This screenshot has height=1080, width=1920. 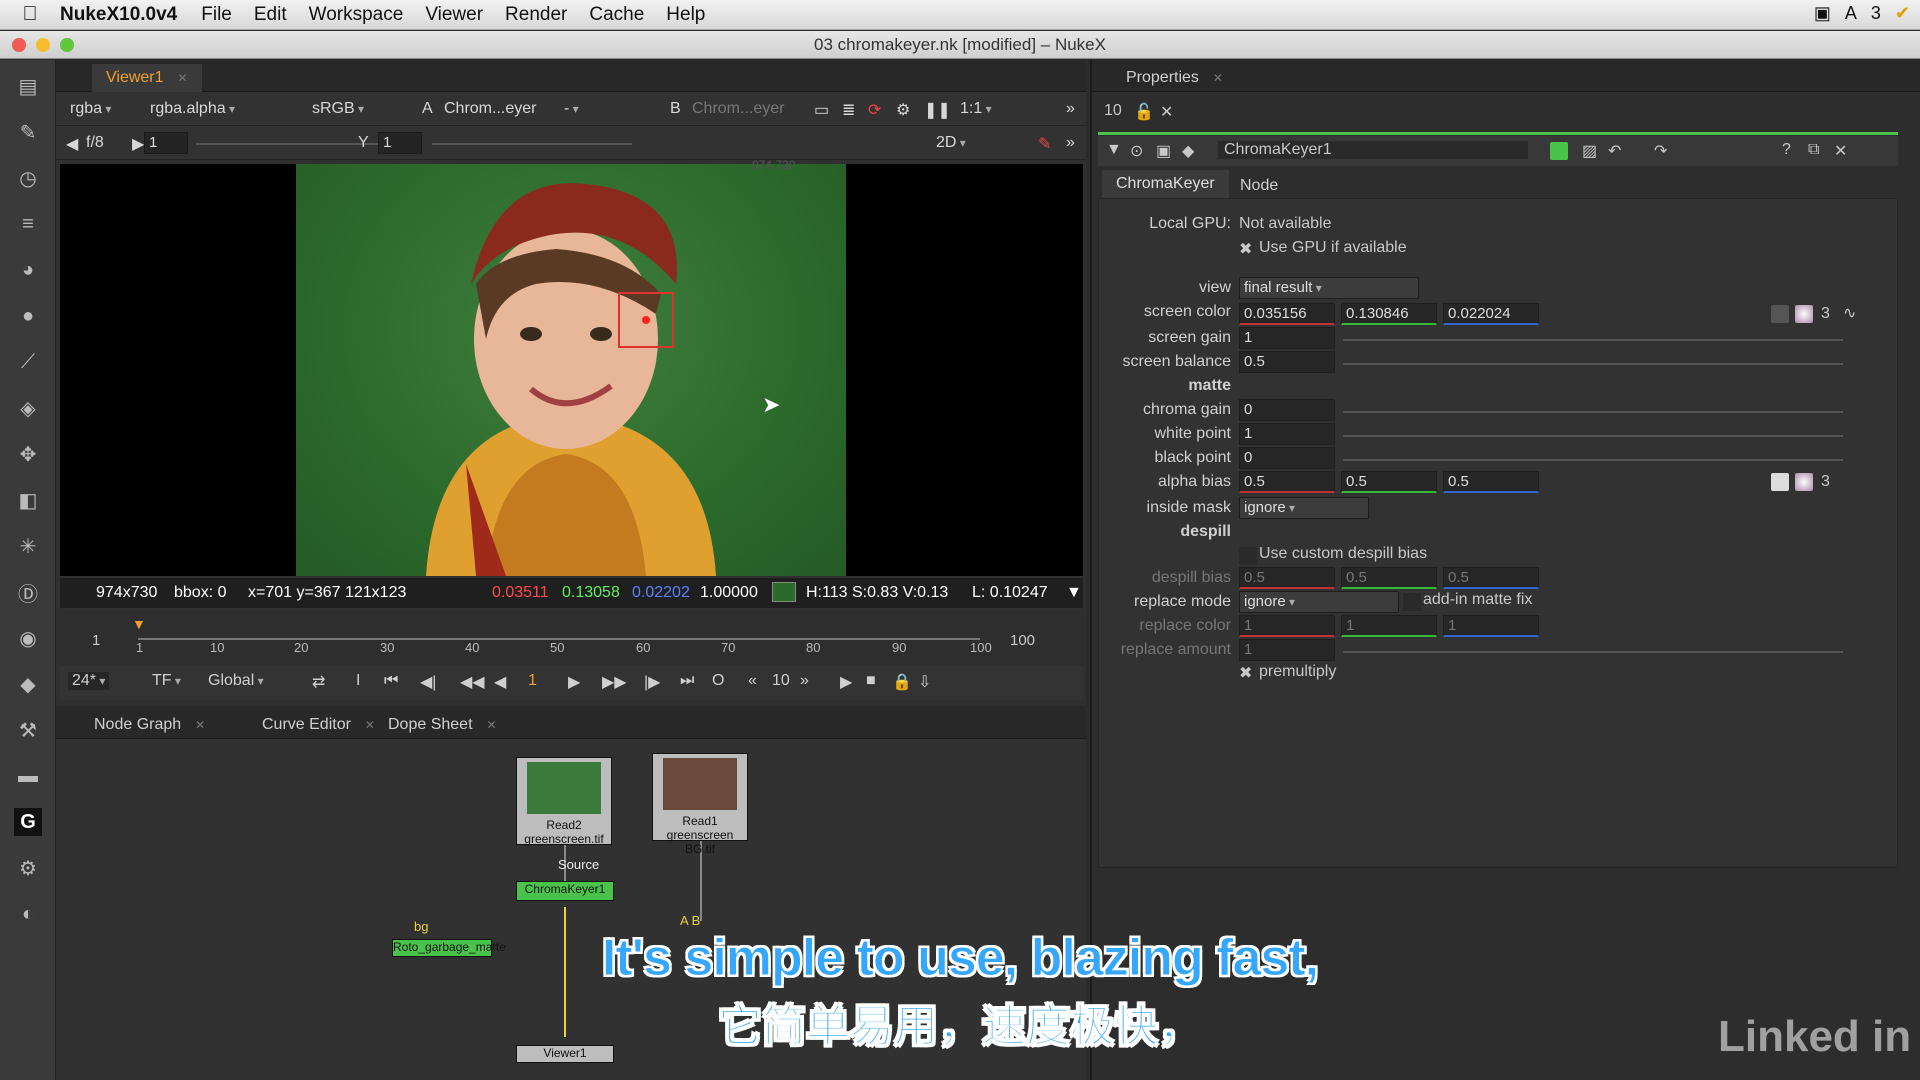 What do you see at coordinates (1174, 78) in the screenshot?
I see `tab-properties: Properties ✕` at bounding box center [1174, 78].